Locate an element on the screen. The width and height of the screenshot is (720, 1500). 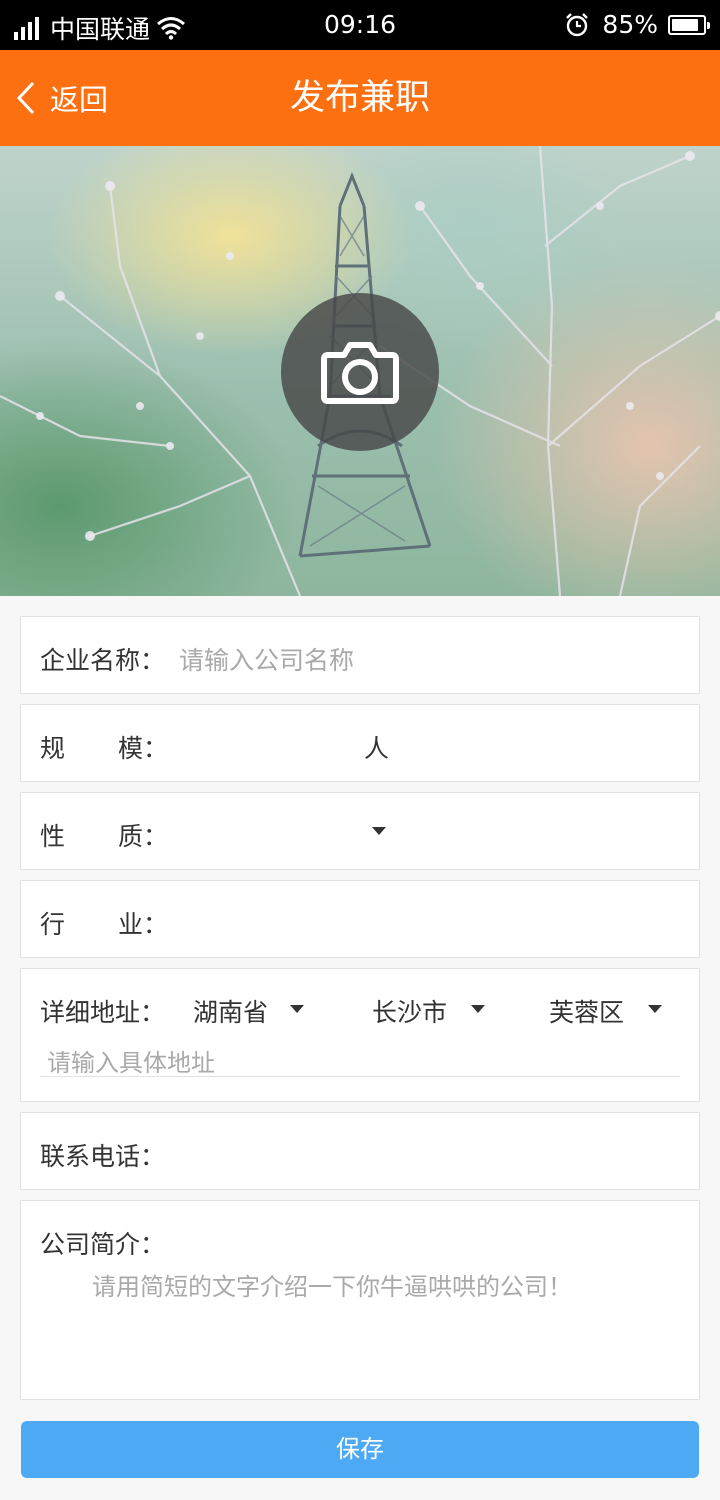
phone-label: 联系电话： is located at coordinates (103, 1156).